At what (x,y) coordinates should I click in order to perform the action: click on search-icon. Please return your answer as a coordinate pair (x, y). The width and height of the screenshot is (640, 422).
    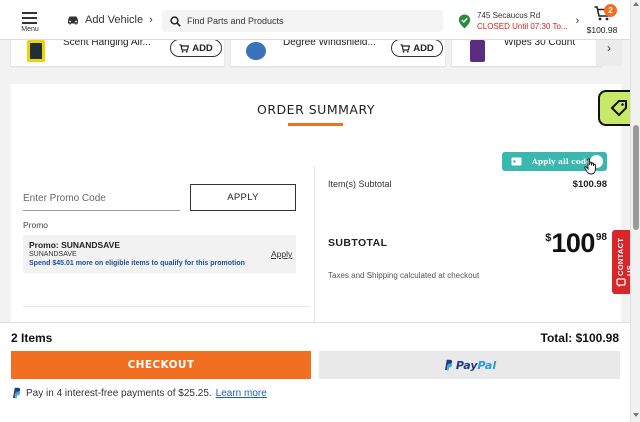
    Looking at the image, I should click on (175, 21).